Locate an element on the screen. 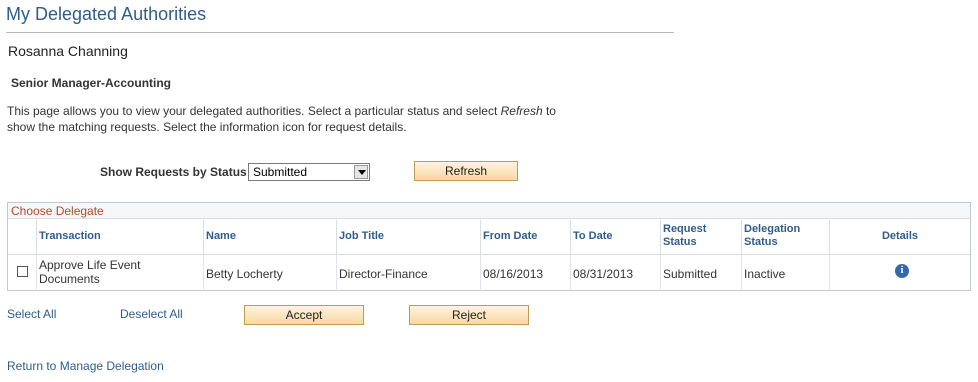 This screenshot has width=978, height=382. delegator-name: Rosanna Channing is located at coordinates (68, 51).